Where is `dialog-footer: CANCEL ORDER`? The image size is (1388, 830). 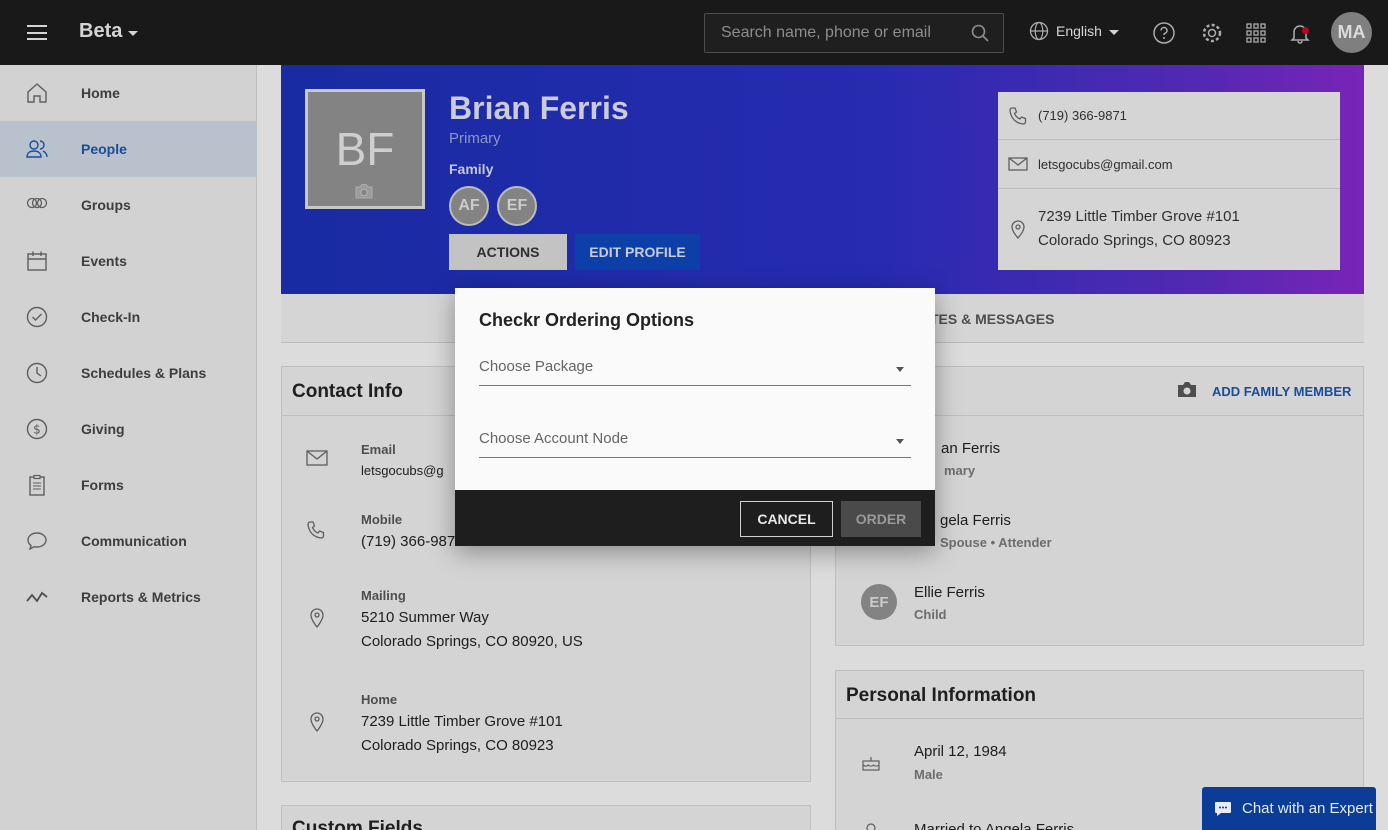 dialog-footer: CANCEL ORDER is located at coordinates (695, 518).